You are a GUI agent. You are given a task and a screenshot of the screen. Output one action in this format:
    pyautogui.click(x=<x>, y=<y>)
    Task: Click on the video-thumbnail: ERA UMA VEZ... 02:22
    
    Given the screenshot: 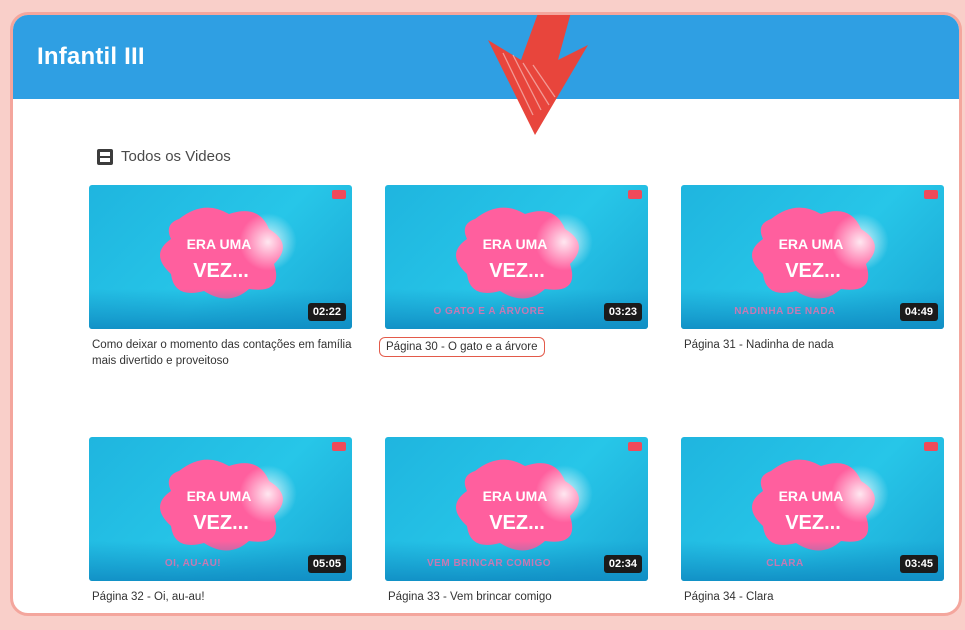 What is the action you would take?
    pyautogui.click(x=220, y=257)
    